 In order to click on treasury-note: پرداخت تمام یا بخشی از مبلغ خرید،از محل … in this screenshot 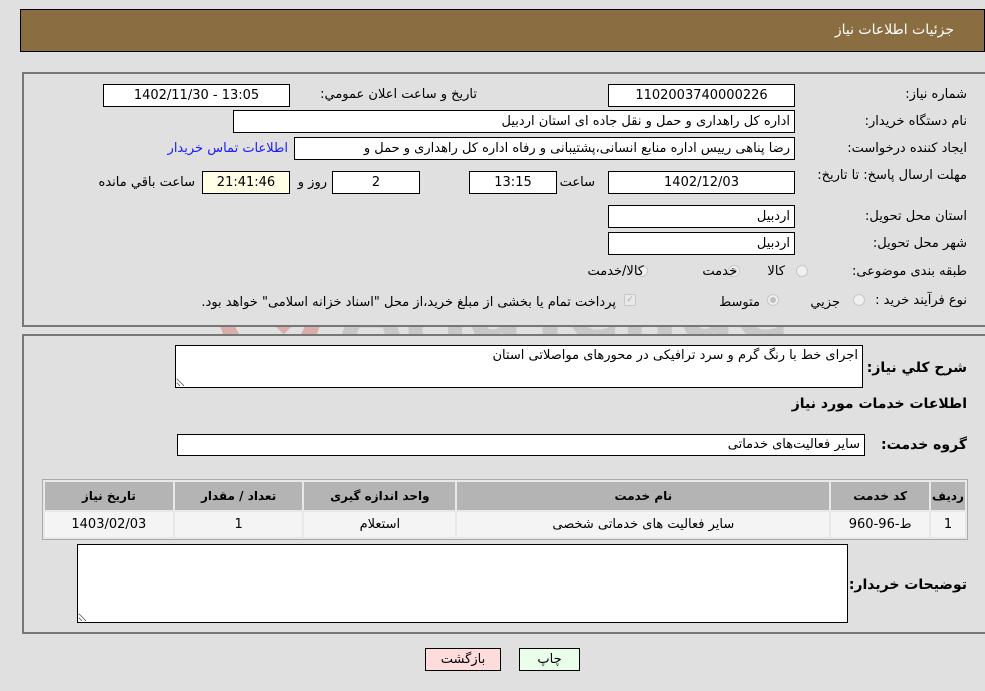, I will do `click(408, 302)`.